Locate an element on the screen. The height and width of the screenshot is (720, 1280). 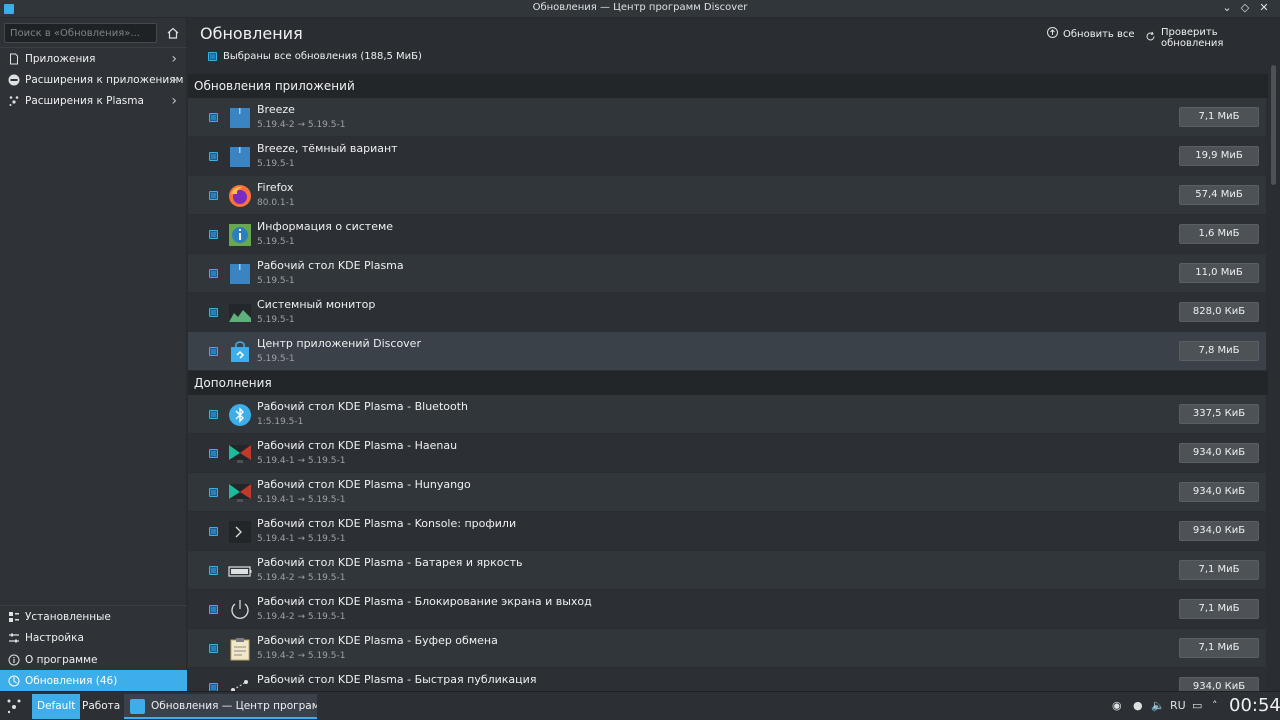
package-icon is located at coordinates (240, 118).